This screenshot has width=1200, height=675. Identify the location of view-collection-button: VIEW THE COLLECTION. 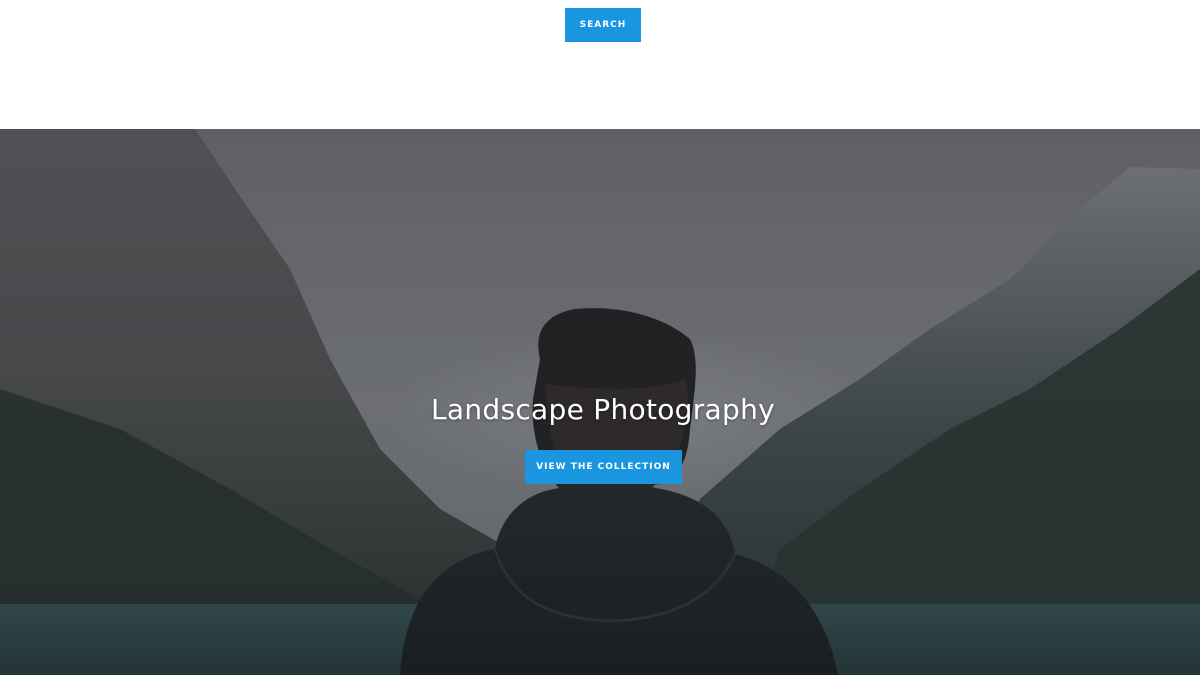
(603, 467).